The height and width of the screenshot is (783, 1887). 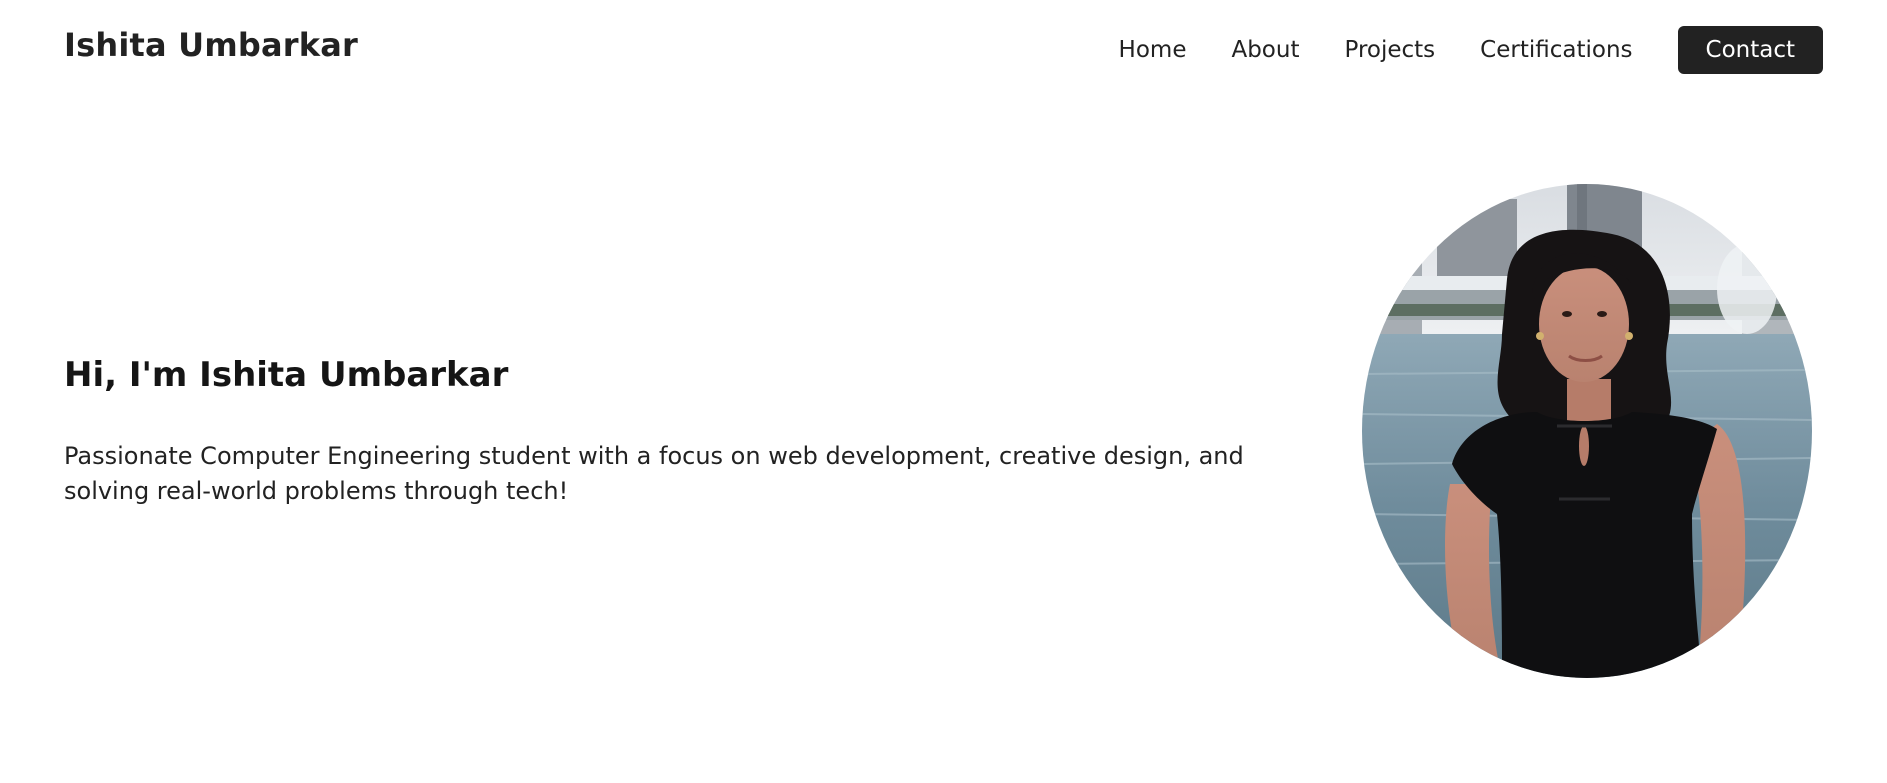 What do you see at coordinates (1389, 50) in the screenshot?
I see `nav-projects-link: Projects` at bounding box center [1389, 50].